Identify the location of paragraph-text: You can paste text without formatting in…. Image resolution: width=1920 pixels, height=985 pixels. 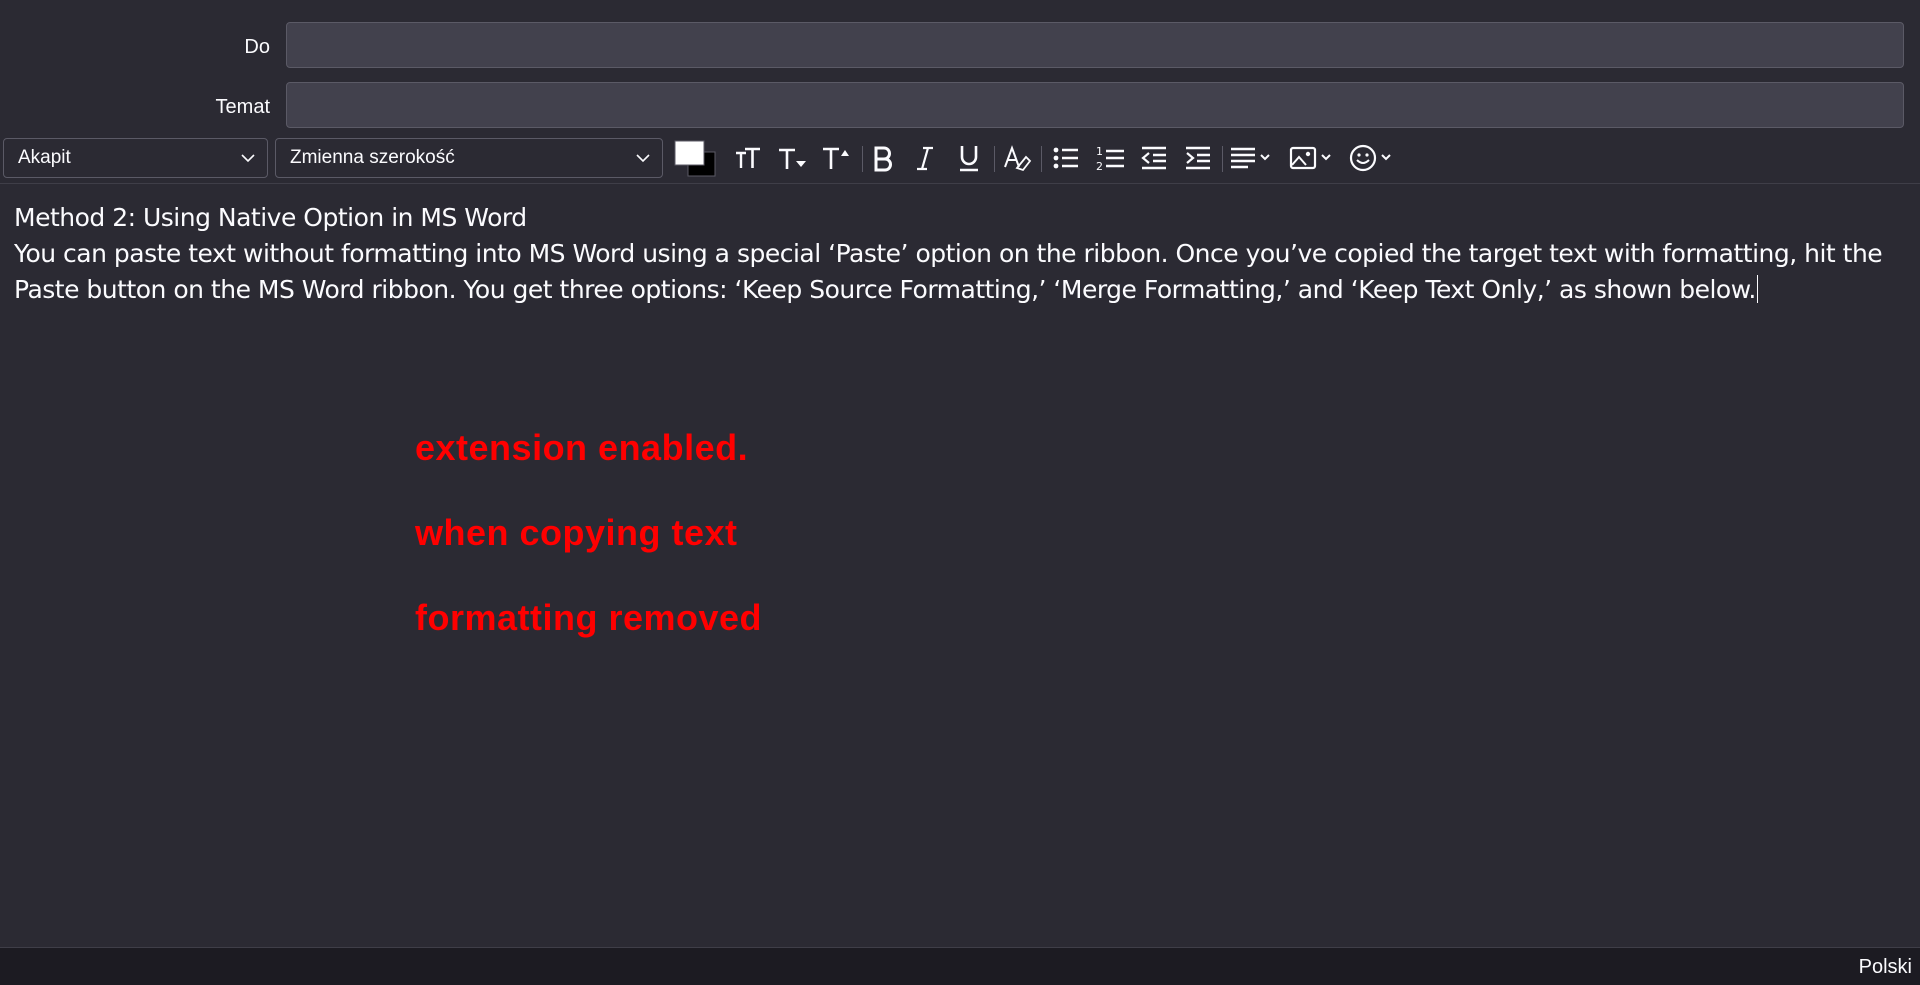
(948, 271).